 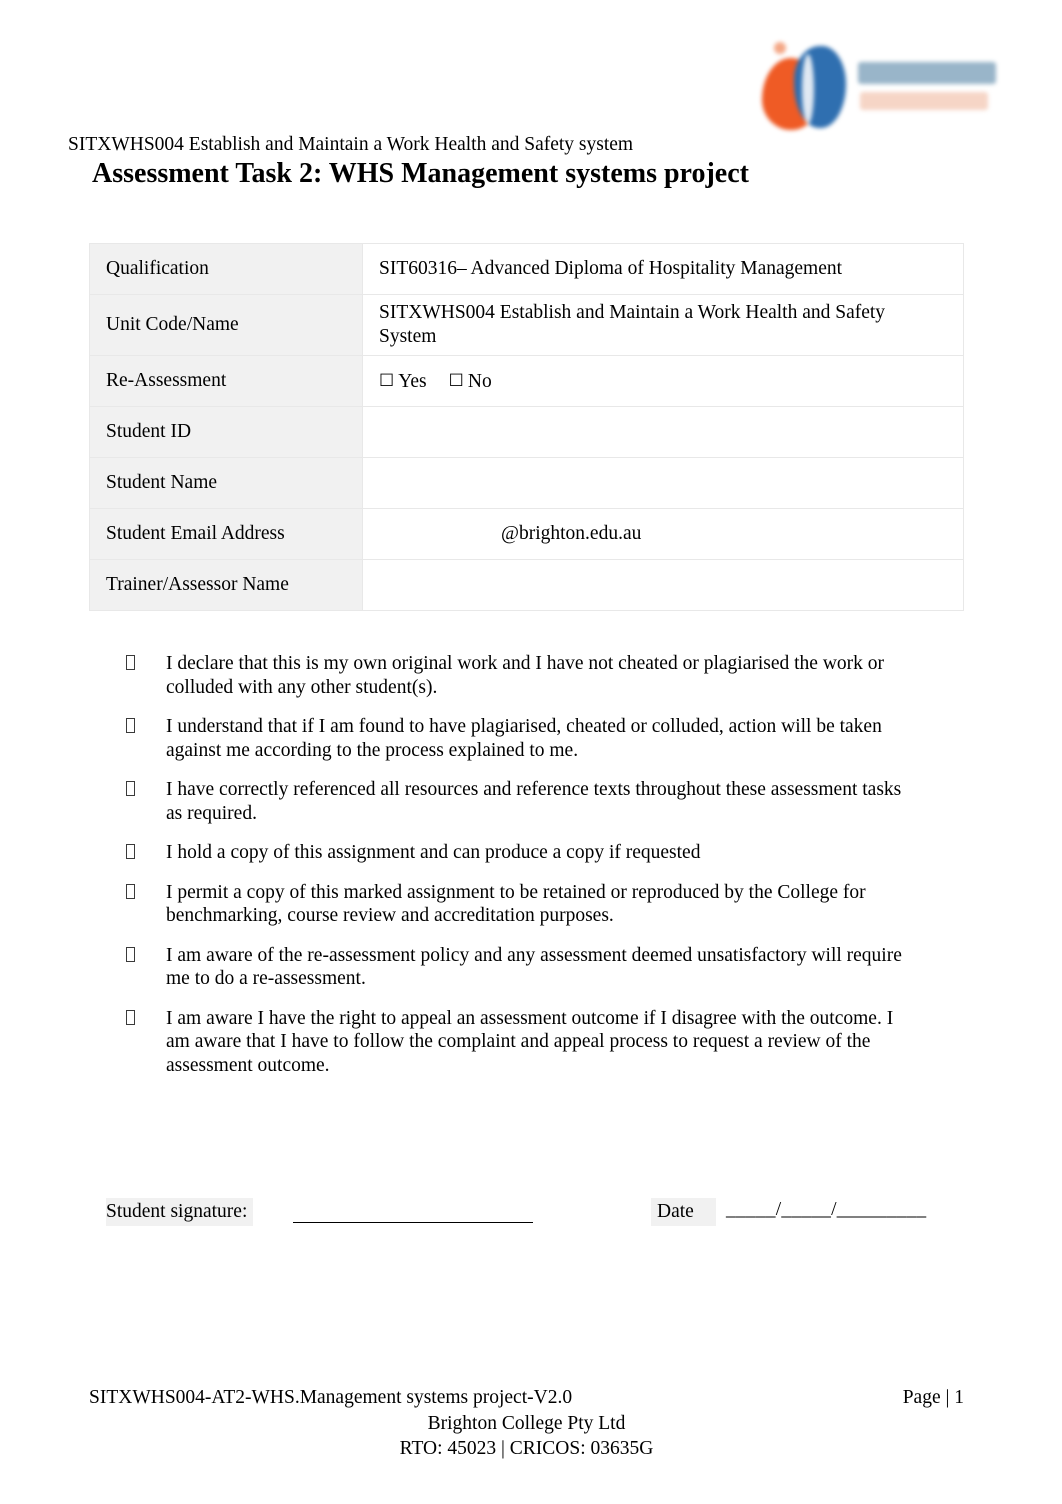 I want to click on table-row: Re-Assessment ☐ Yes ☐ No, so click(x=526, y=381).